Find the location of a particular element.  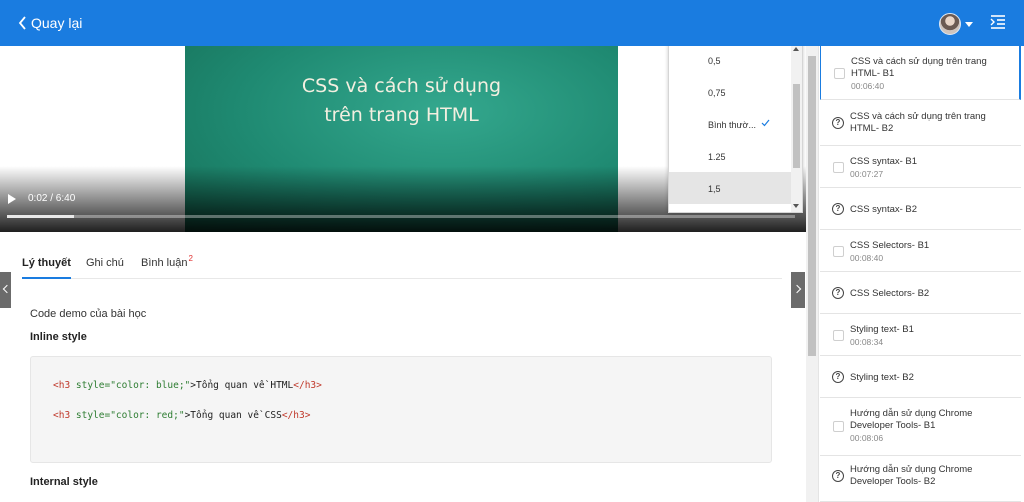

tab-notes: Ghi chú is located at coordinates (105, 268).